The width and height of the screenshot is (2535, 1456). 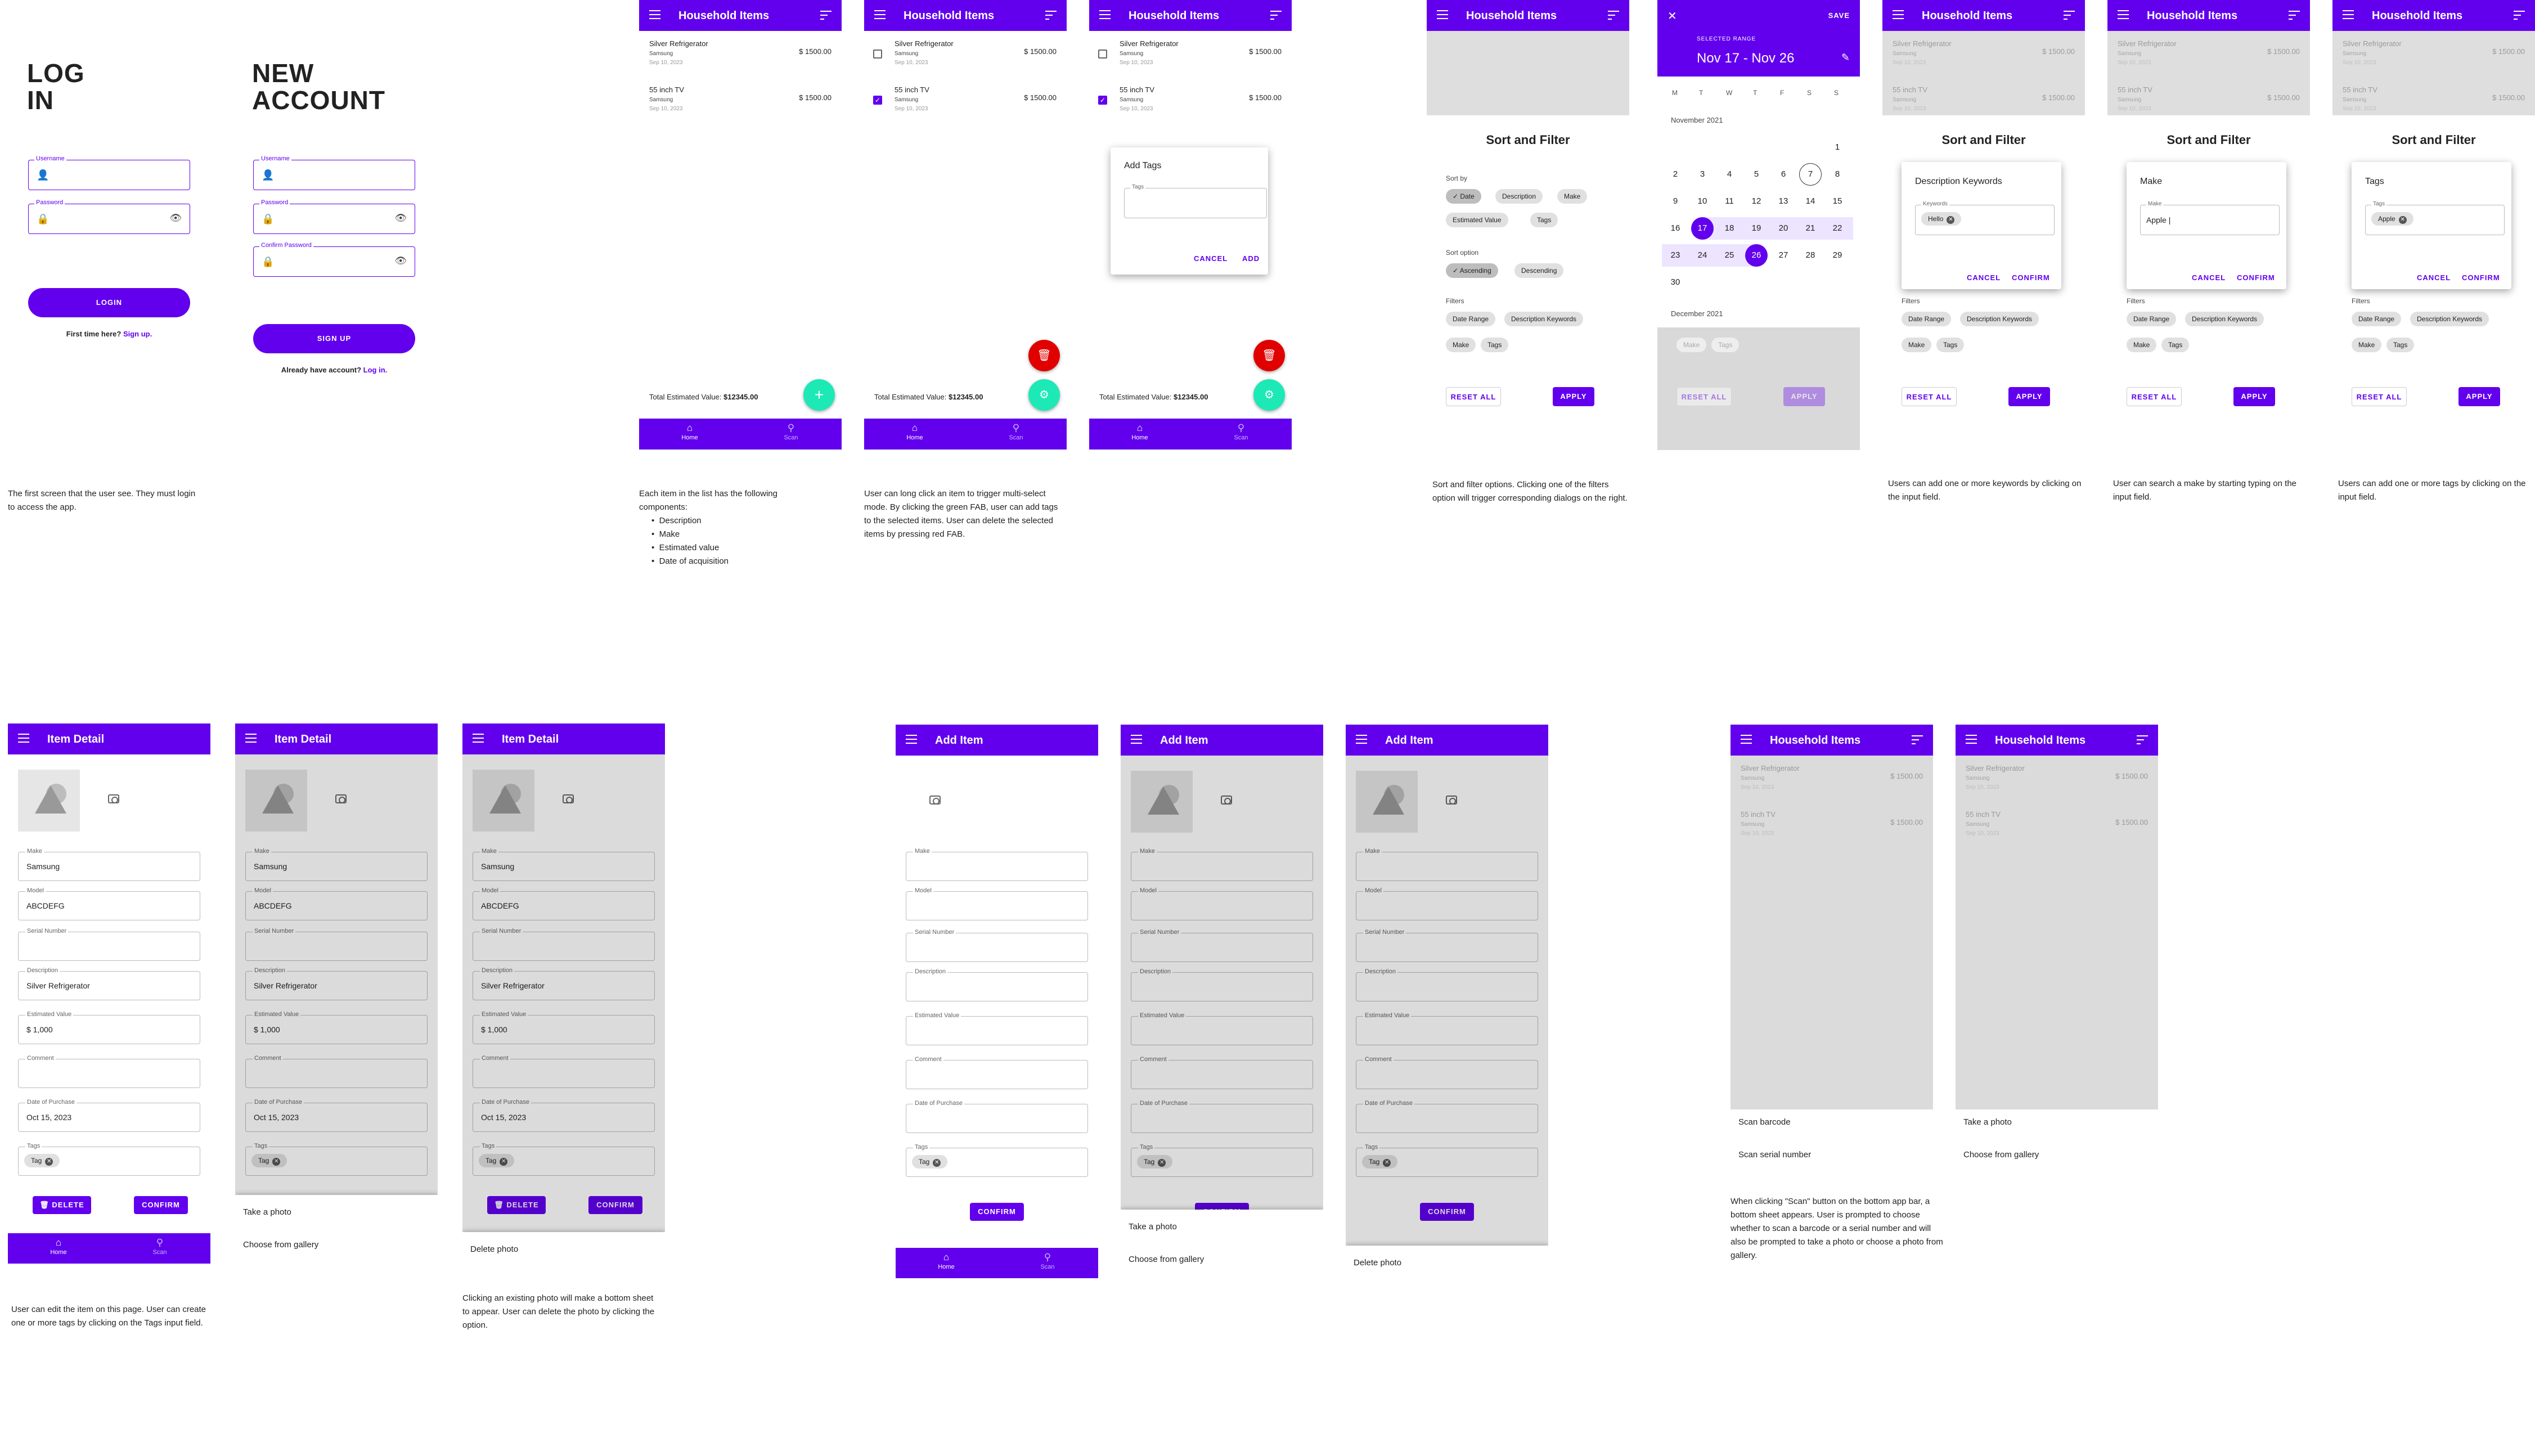 I want to click on chip-ascending: ✓ Ascending, so click(x=1472, y=270).